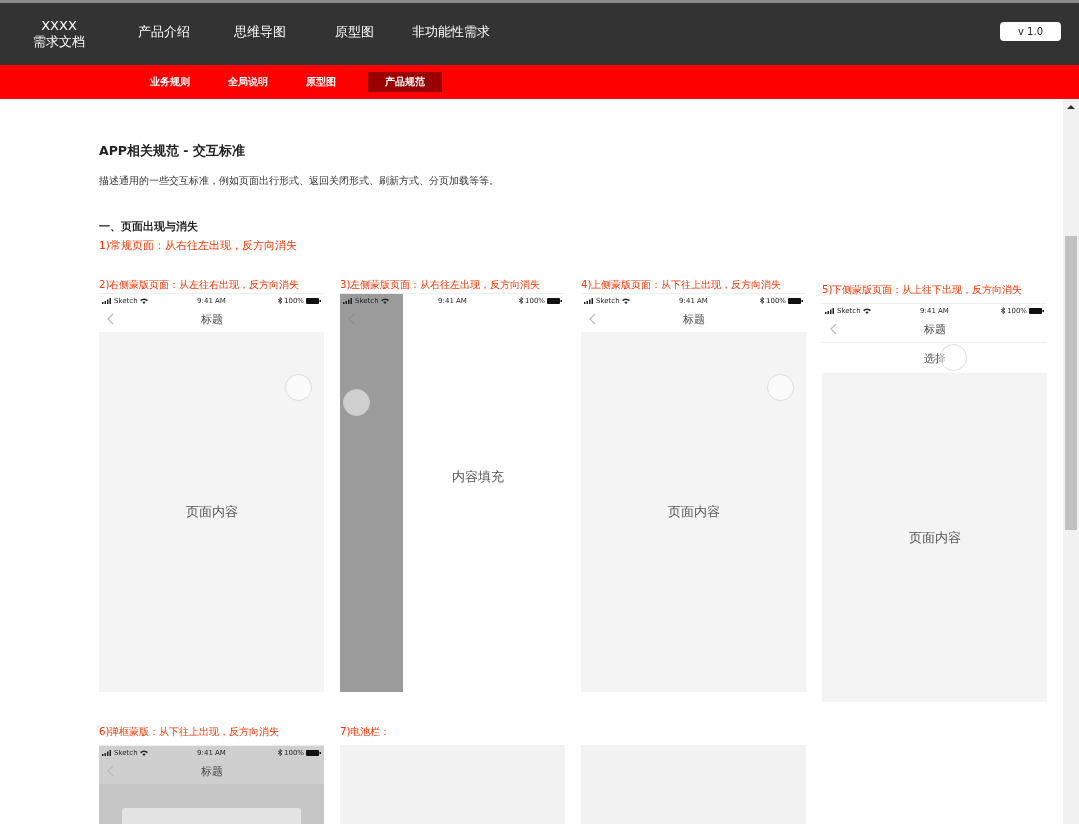 This screenshot has width=1079, height=824. I want to click on version-button: v 1.0, so click(1030, 31).